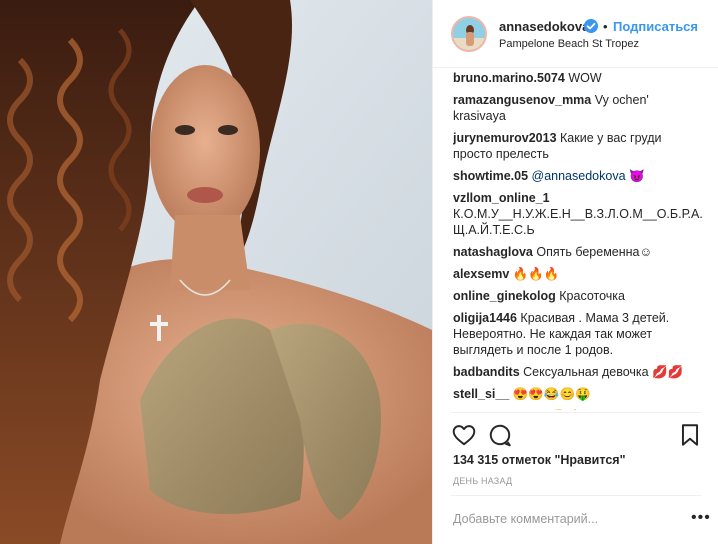 This screenshot has width=718, height=544. What do you see at coordinates (590, 296) in the screenshot?
I see `comment-text: Красоточка` at bounding box center [590, 296].